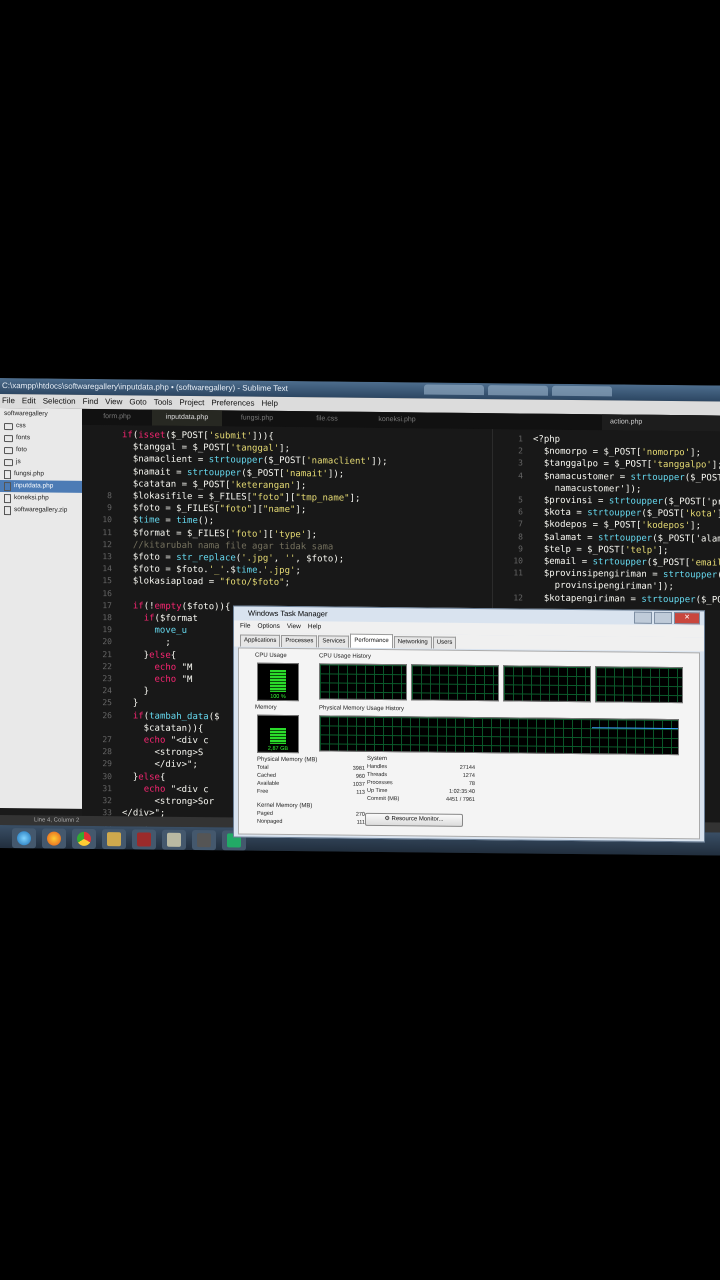 This screenshot has width=720, height=1280. What do you see at coordinates (126, 642) in the screenshot?
I see `code-line: 20 ;` at bounding box center [126, 642].